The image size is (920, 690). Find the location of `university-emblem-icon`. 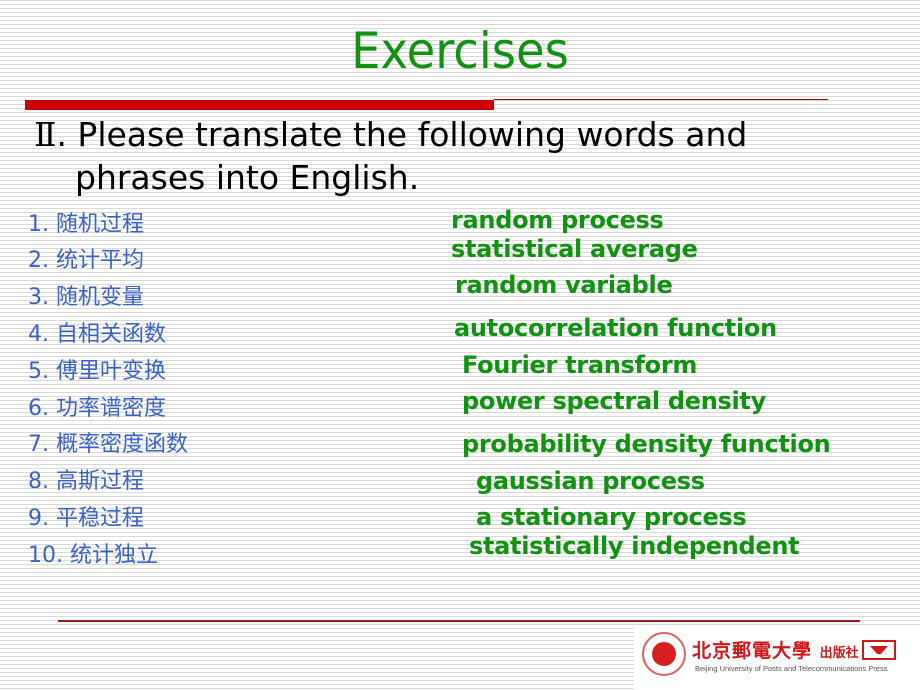

university-emblem-icon is located at coordinates (664, 654).